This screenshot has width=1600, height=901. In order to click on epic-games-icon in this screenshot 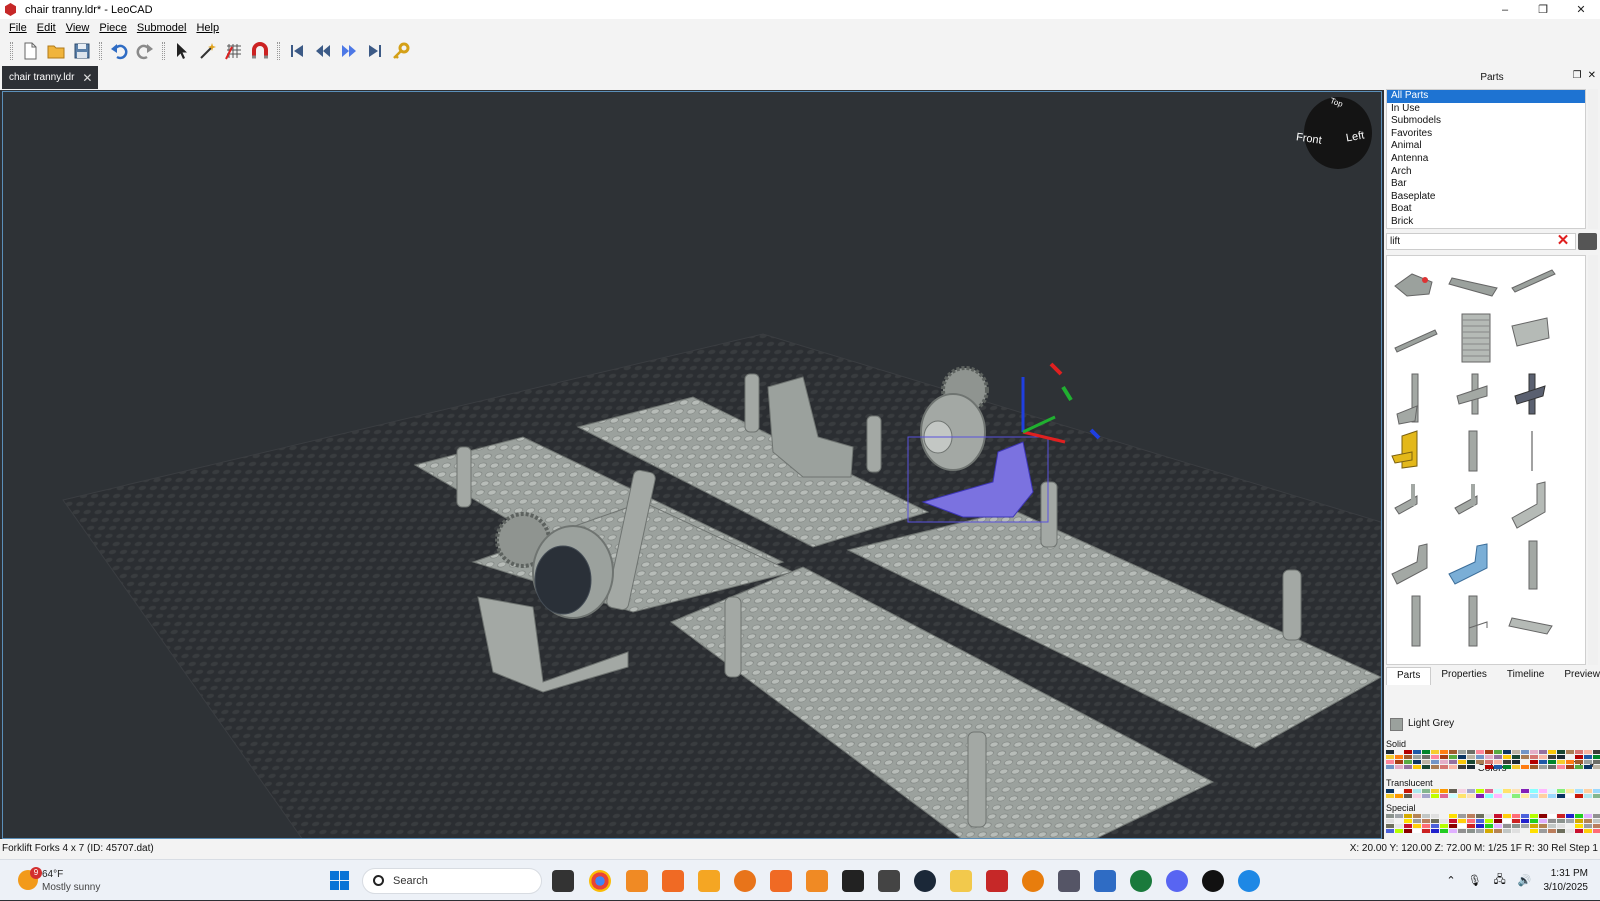, I will do `click(853, 881)`.